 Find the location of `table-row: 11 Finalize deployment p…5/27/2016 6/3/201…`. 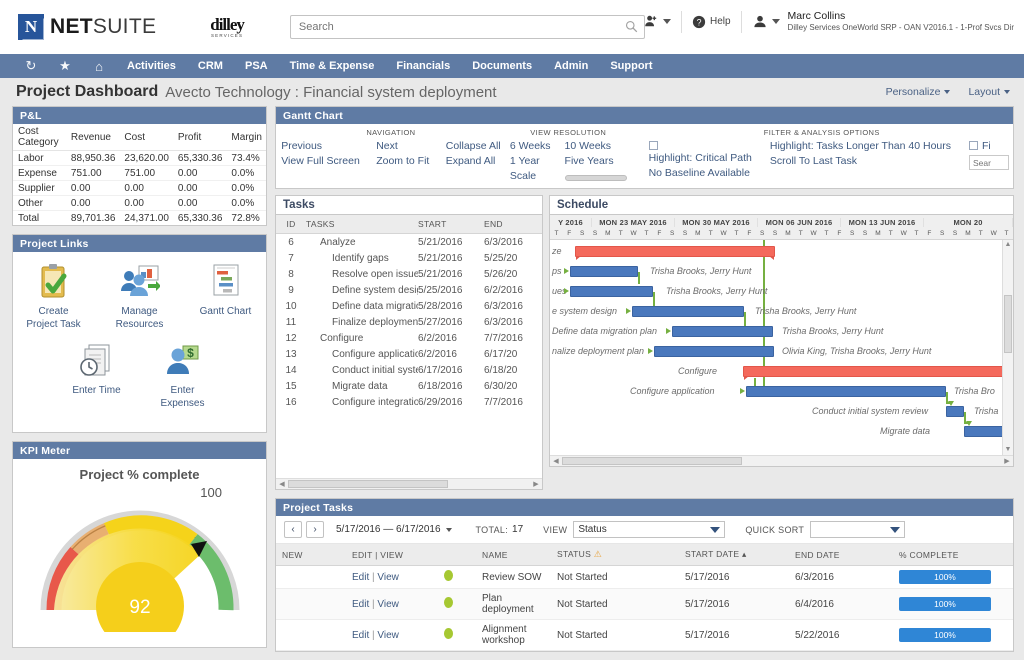

table-row: 11 Finalize deployment p…5/27/2016 6/3/201… is located at coordinates (409, 322).